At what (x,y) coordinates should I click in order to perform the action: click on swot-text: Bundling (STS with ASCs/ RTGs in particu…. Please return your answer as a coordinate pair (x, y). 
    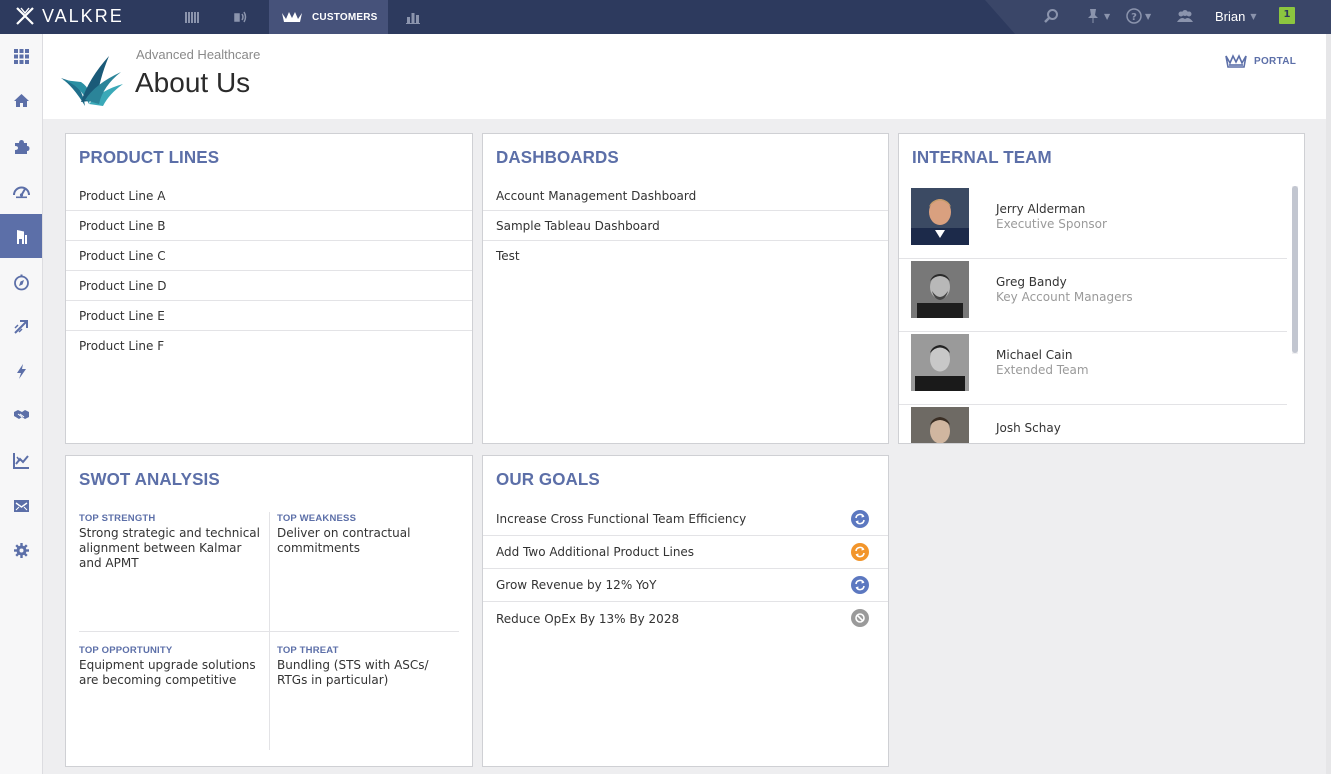
    Looking at the image, I should click on (353, 672).